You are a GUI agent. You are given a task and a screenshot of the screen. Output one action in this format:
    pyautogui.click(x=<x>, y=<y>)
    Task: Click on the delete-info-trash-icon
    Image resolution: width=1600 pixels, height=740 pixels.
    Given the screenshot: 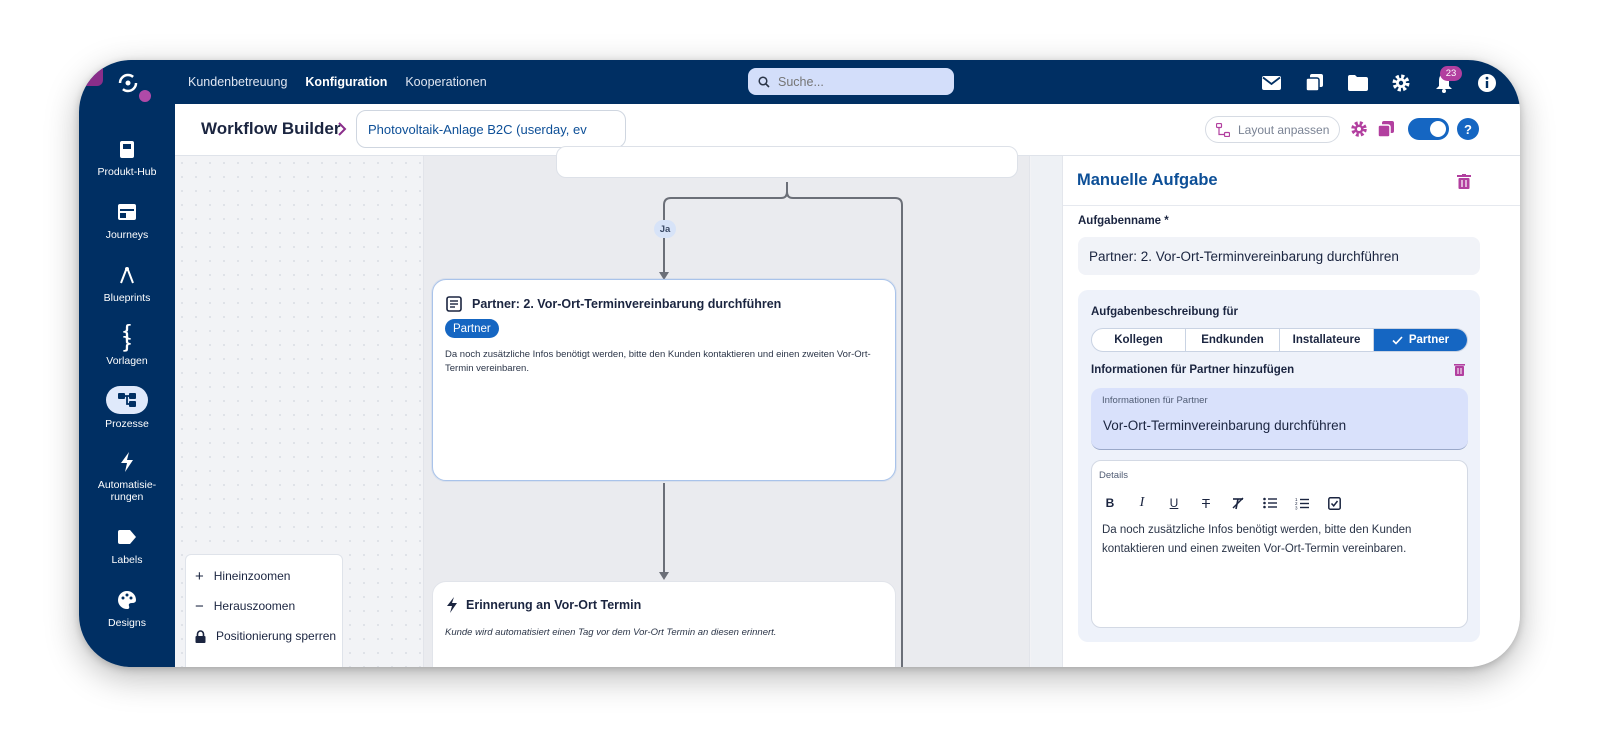 What is the action you would take?
    pyautogui.click(x=1459, y=369)
    